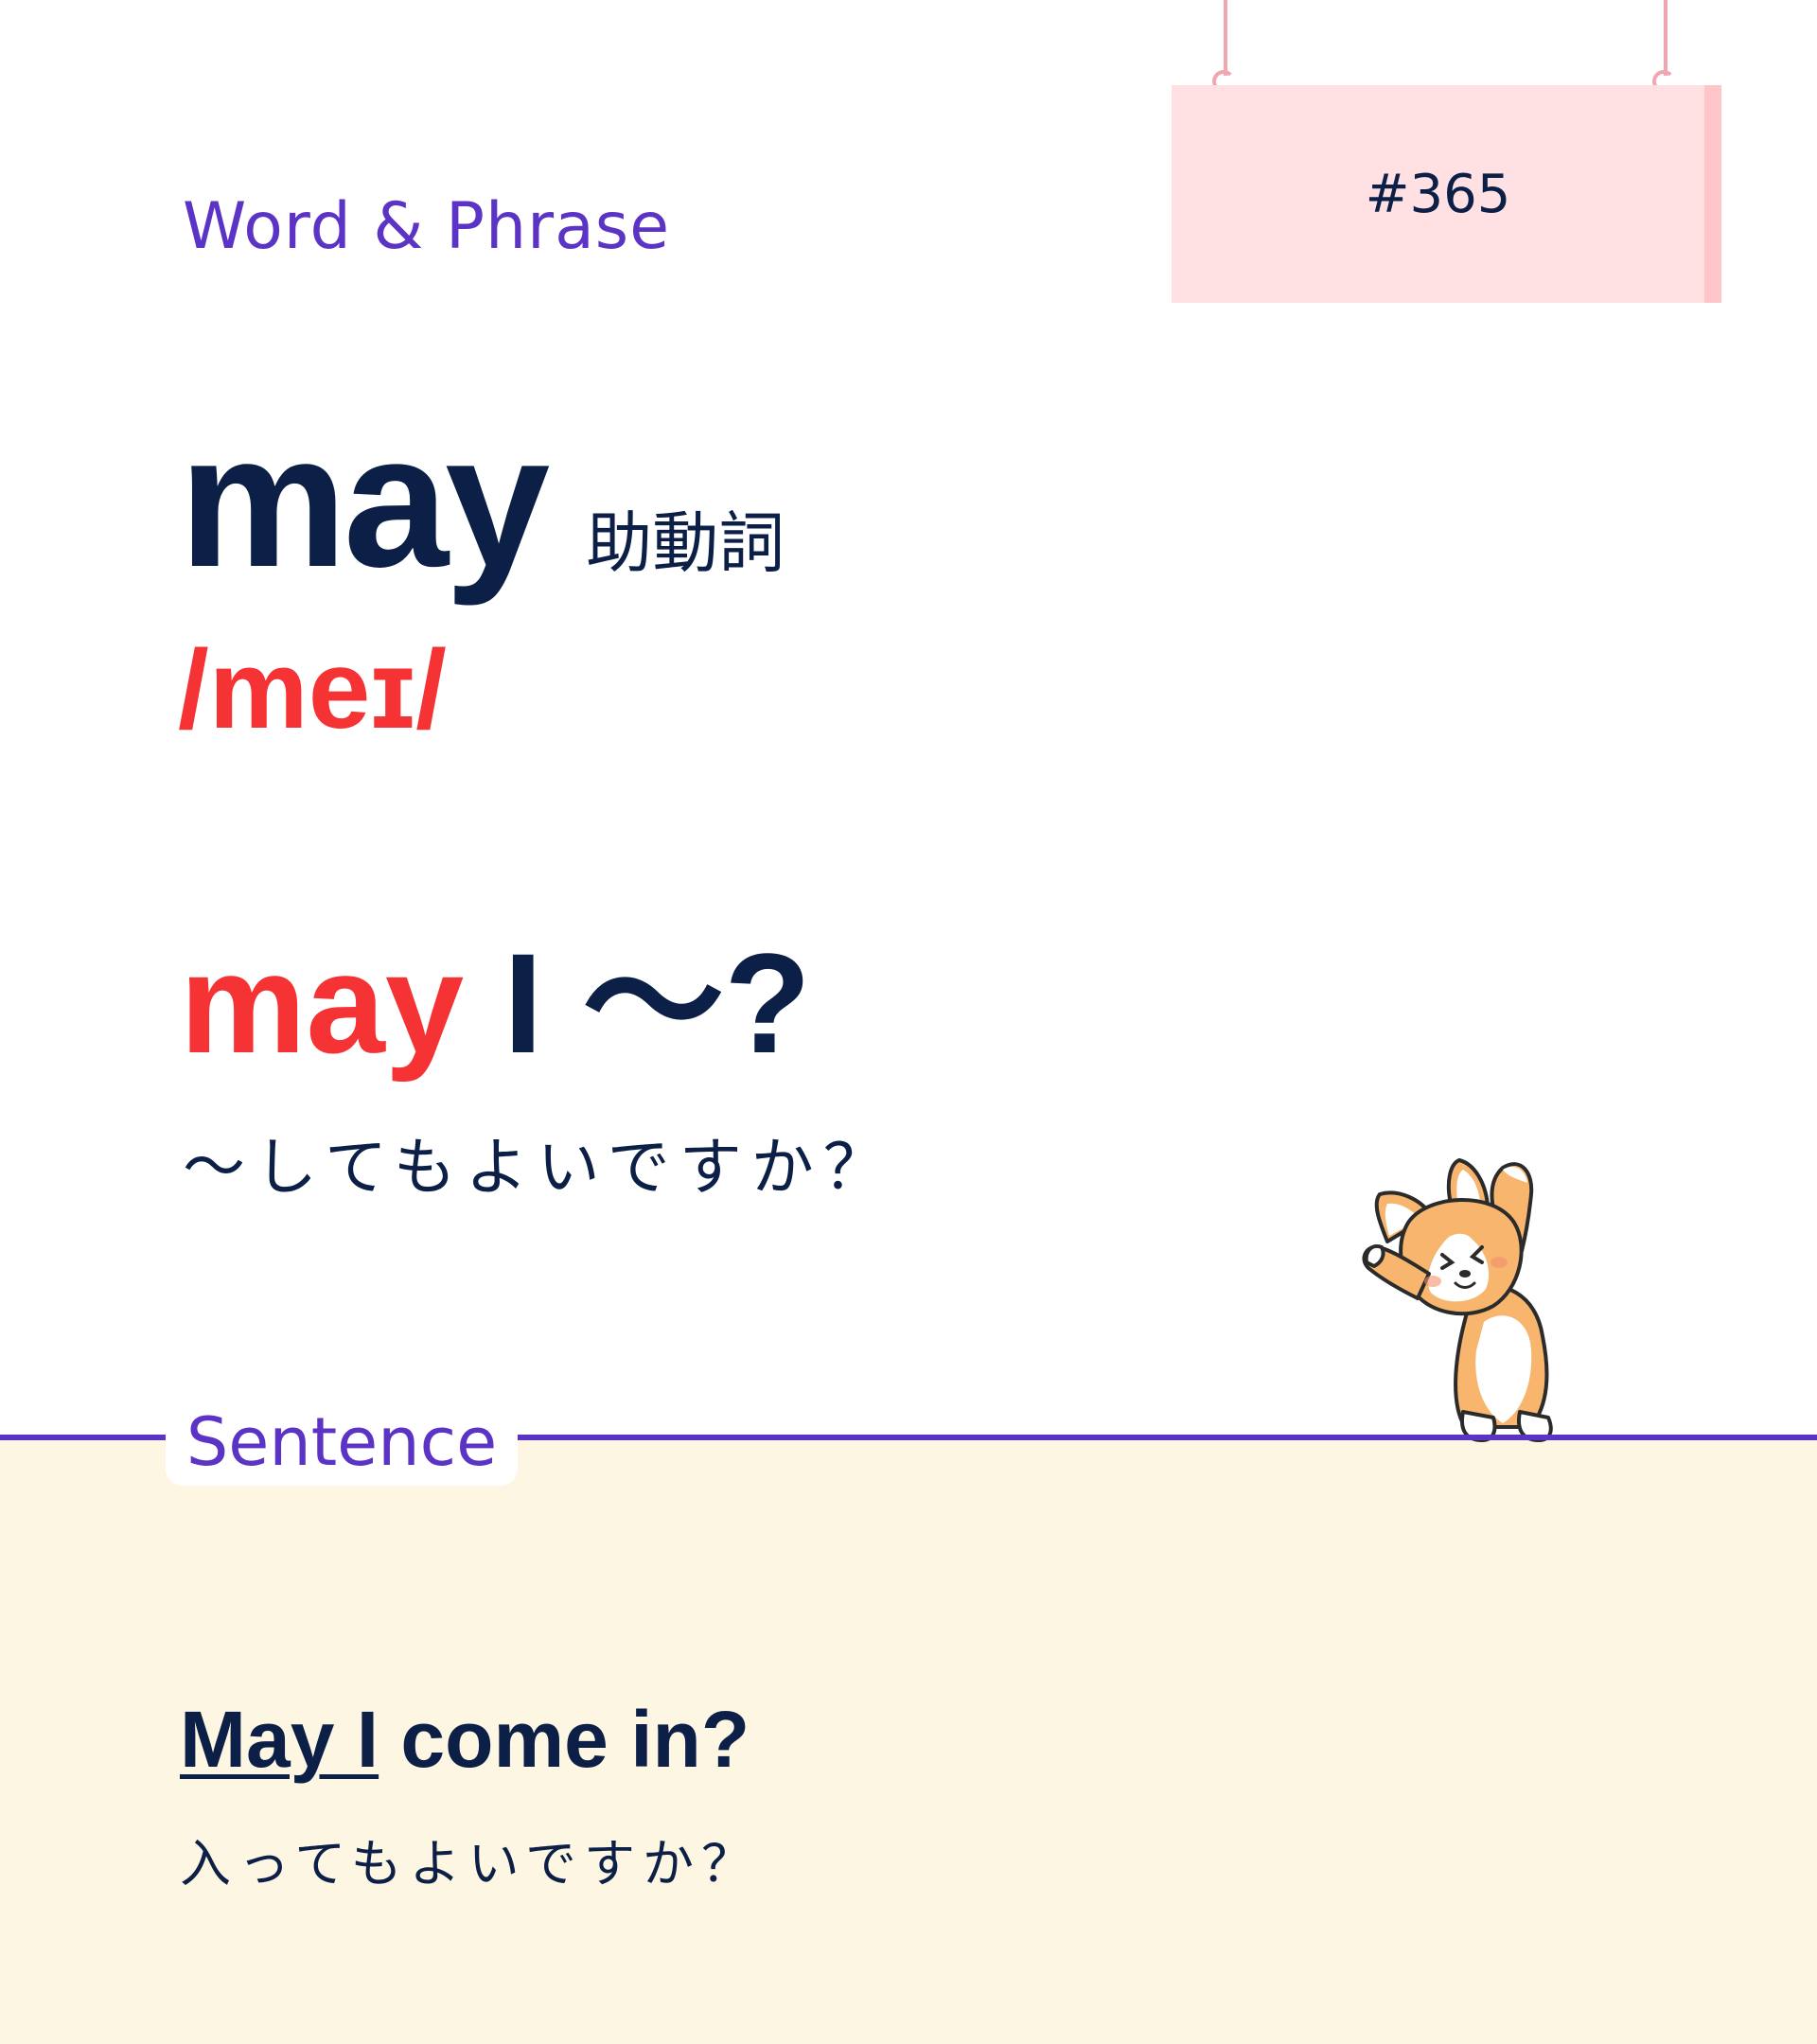 The width and height of the screenshot is (1817, 2044). I want to click on phrase-highlight: may, so click(323, 1003).